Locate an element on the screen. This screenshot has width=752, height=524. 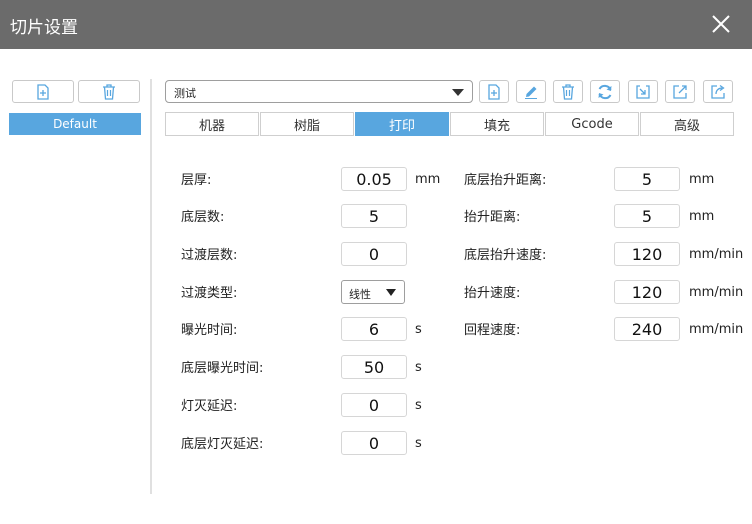
transition-type-select: 线性 is located at coordinates (373, 292).